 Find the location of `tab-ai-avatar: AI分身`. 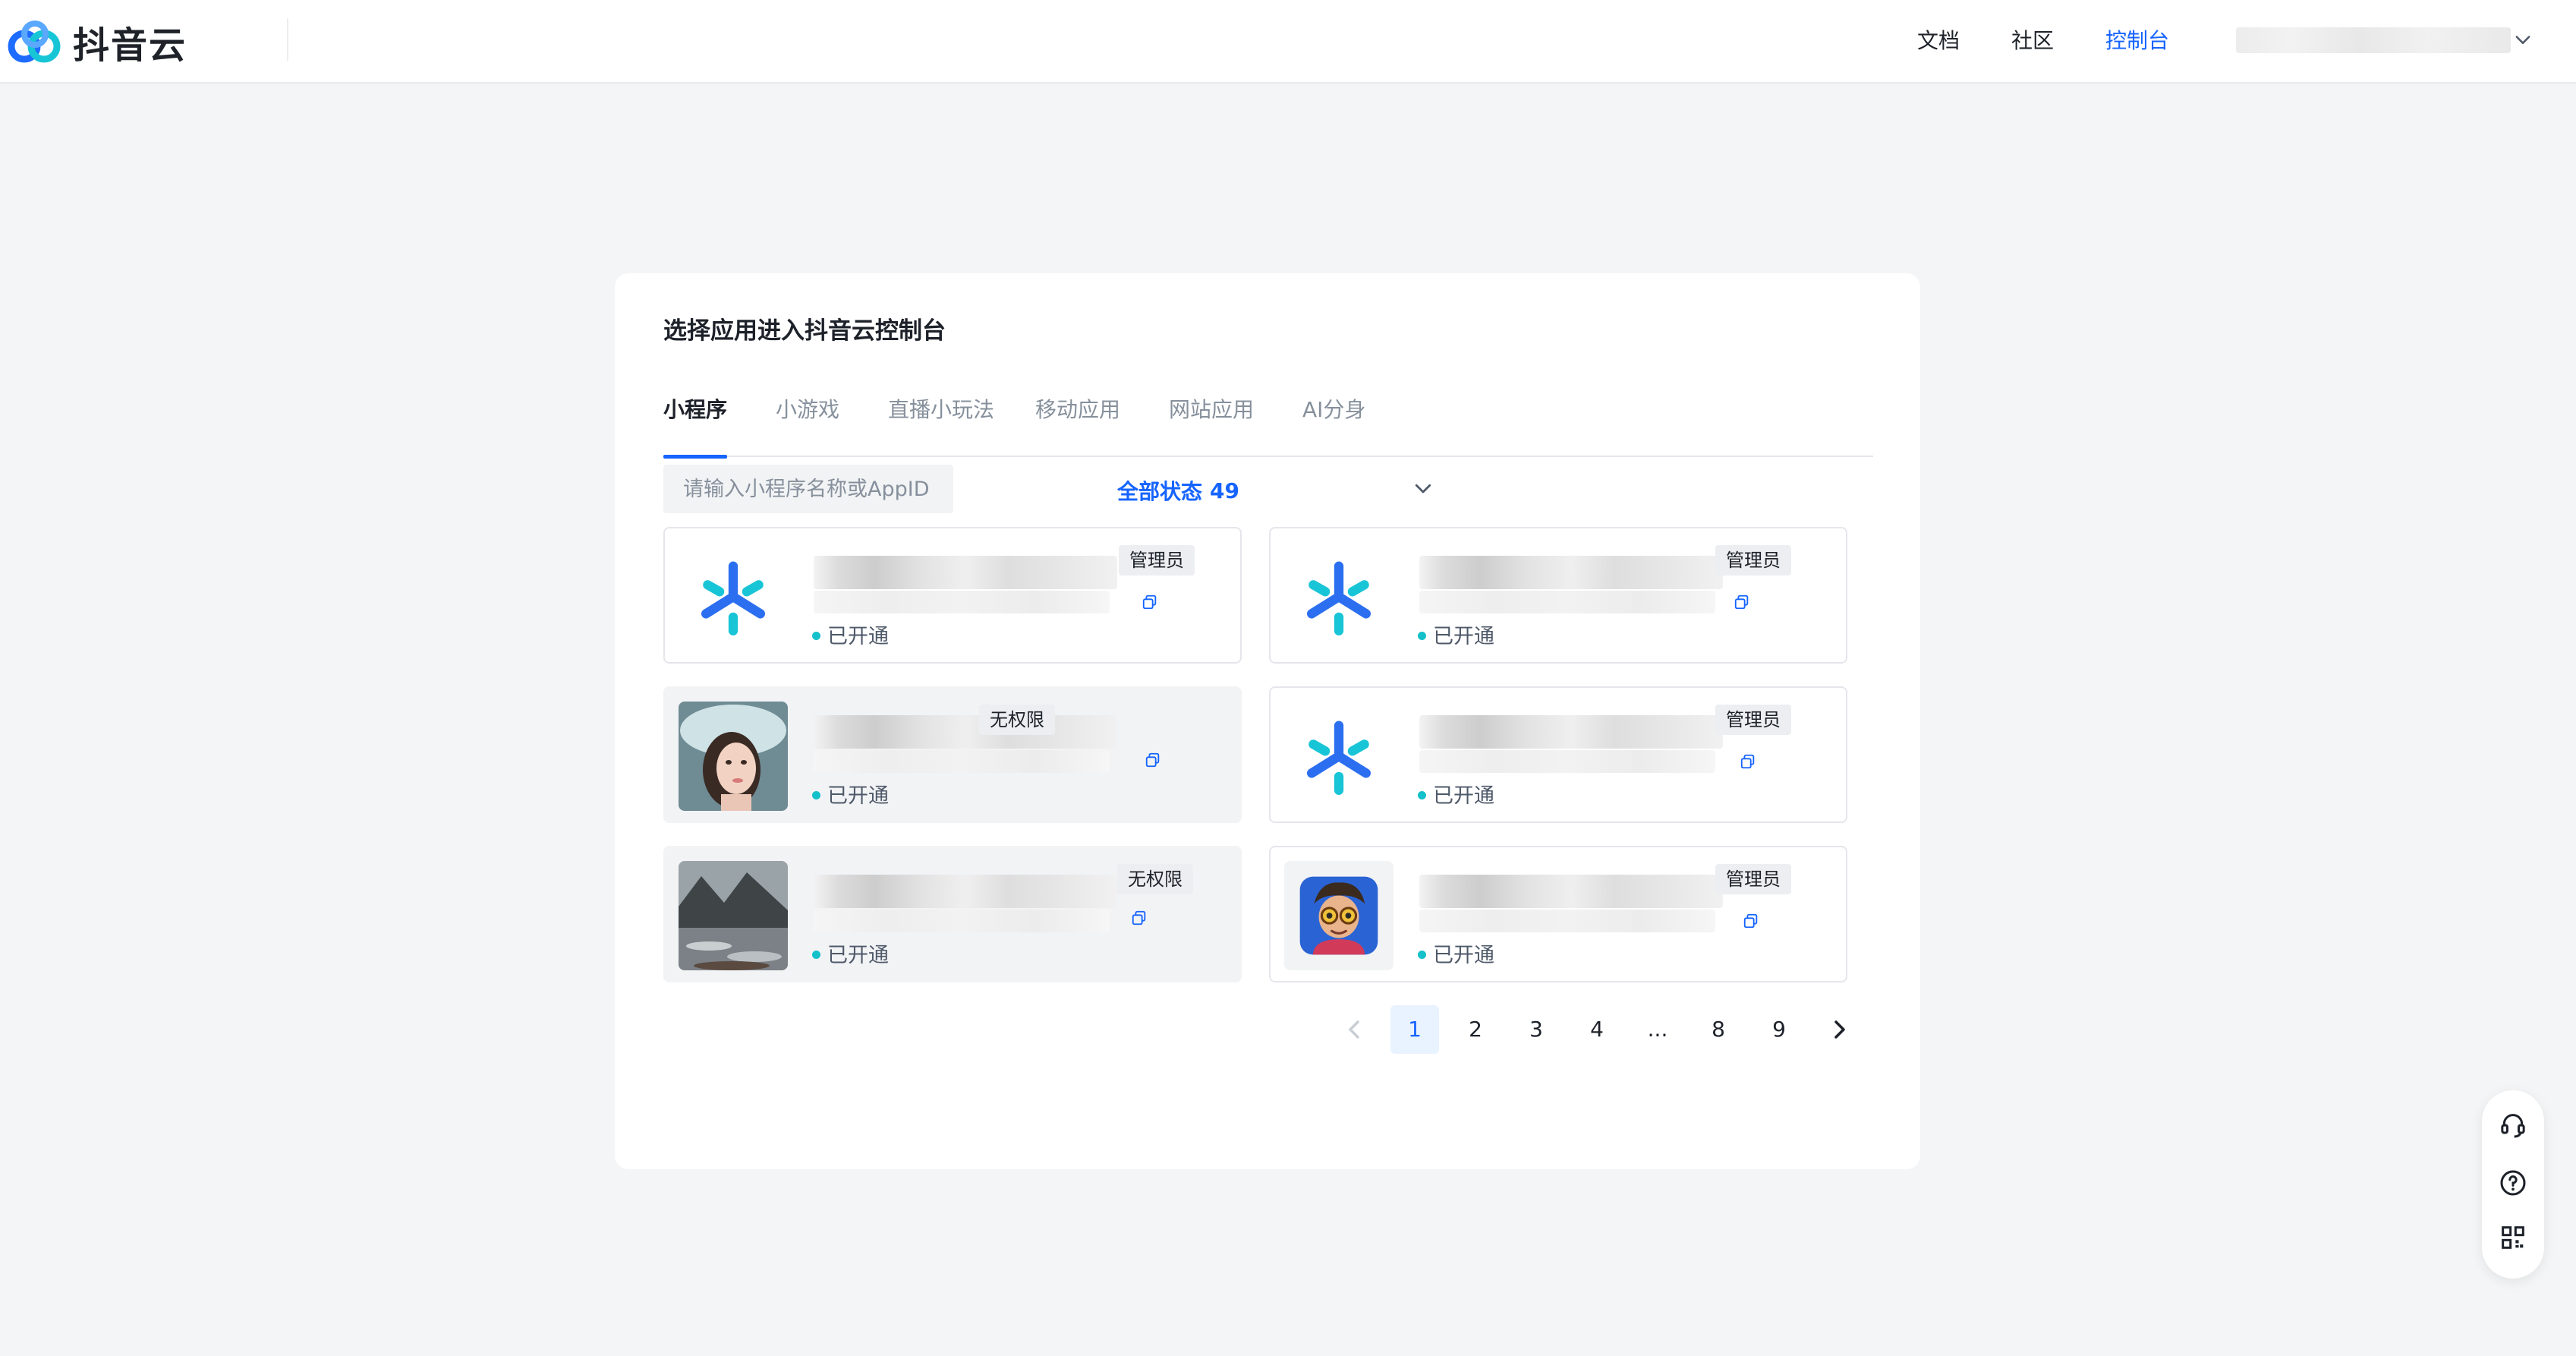

tab-ai-avatar: AI分身 is located at coordinates (1333, 422).